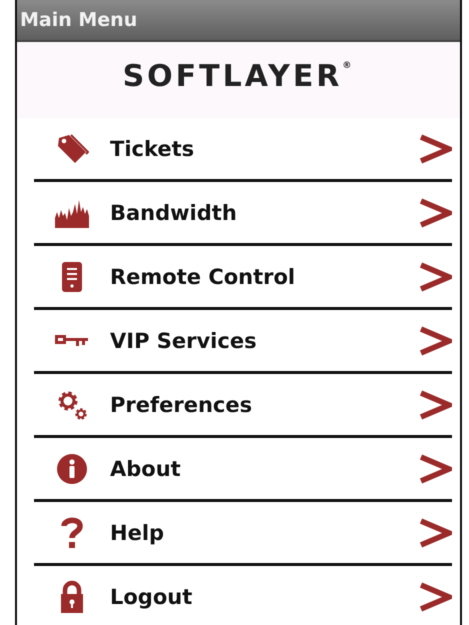 This screenshot has width=469, height=625. What do you see at coordinates (243, 214) in the screenshot?
I see `menu-item: Bandwidth` at bounding box center [243, 214].